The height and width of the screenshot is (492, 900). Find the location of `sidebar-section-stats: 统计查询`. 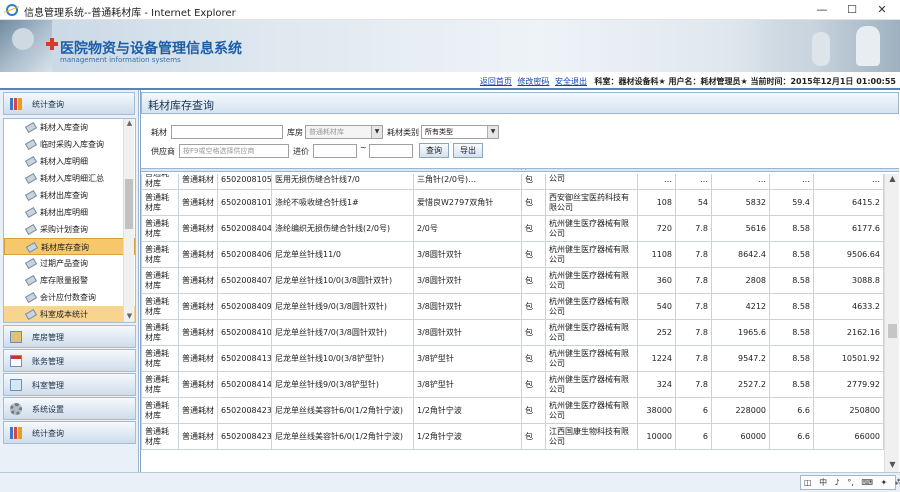

sidebar-section-stats: 统计查询 is located at coordinates (69, 432).